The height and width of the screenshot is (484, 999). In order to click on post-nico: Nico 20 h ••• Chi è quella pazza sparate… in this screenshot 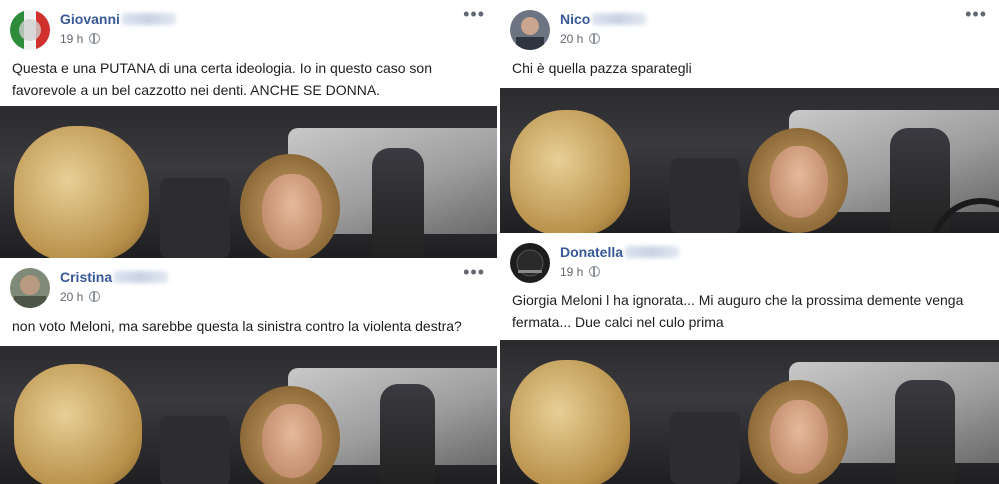, I will do `click(749, 44)`.